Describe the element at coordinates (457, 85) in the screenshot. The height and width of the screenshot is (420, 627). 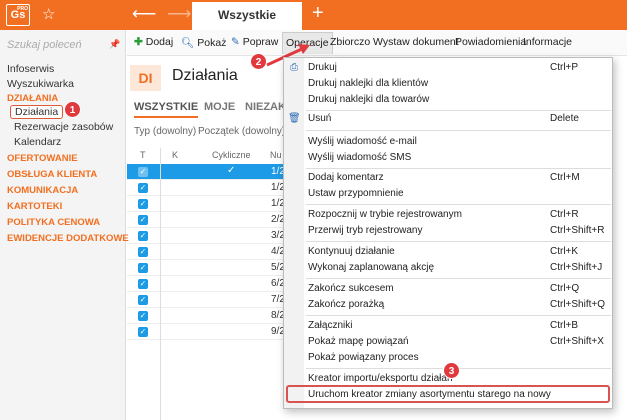
I see `menu-item-print-client-labels: Drukuj naklejki dla klientów` at that location.